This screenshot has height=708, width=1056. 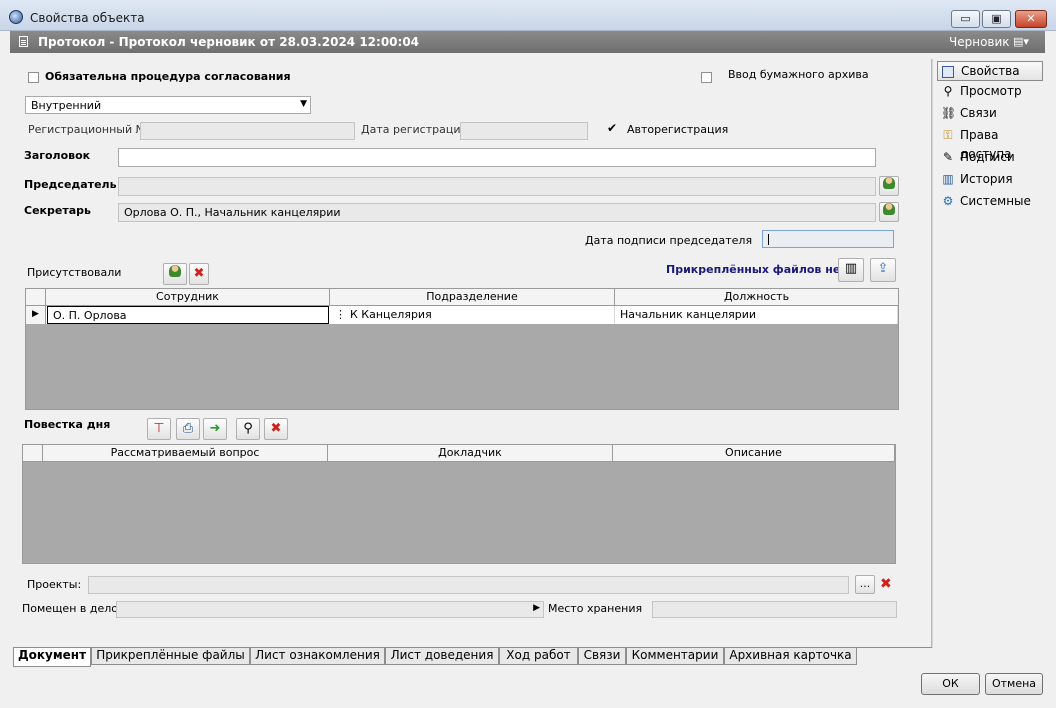 I want to click on heading-input, so click(x=497, y=157).